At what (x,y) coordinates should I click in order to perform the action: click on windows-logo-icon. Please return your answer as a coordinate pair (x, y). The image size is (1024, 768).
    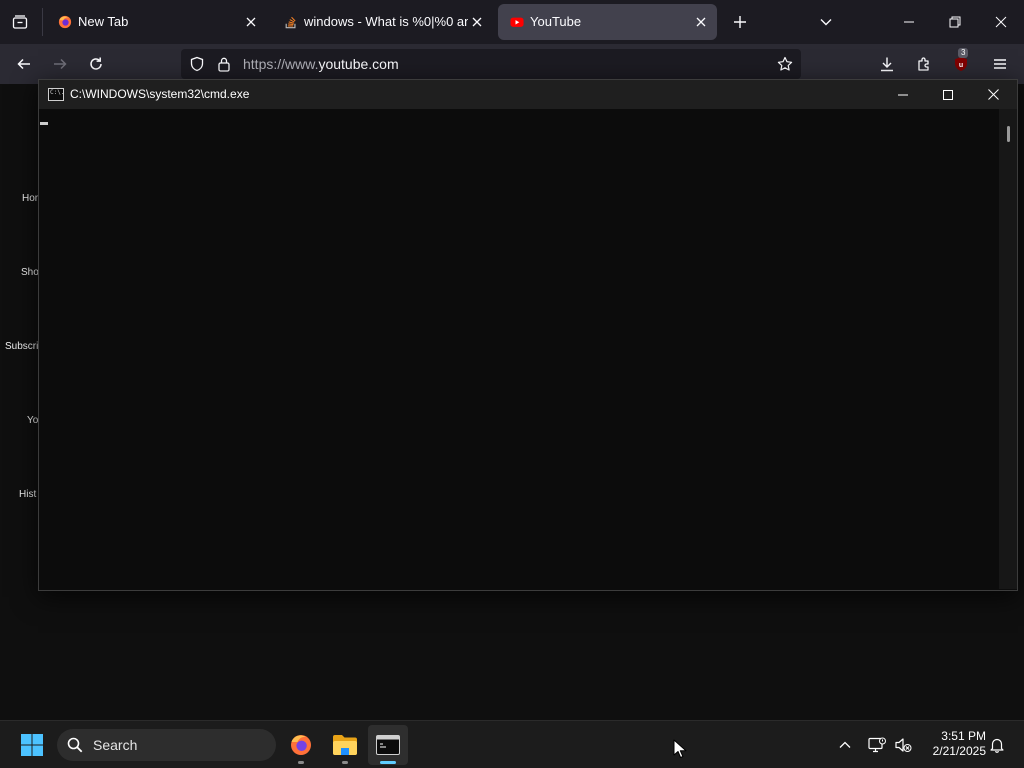
    Looking at the image, I should click on (32, 745).